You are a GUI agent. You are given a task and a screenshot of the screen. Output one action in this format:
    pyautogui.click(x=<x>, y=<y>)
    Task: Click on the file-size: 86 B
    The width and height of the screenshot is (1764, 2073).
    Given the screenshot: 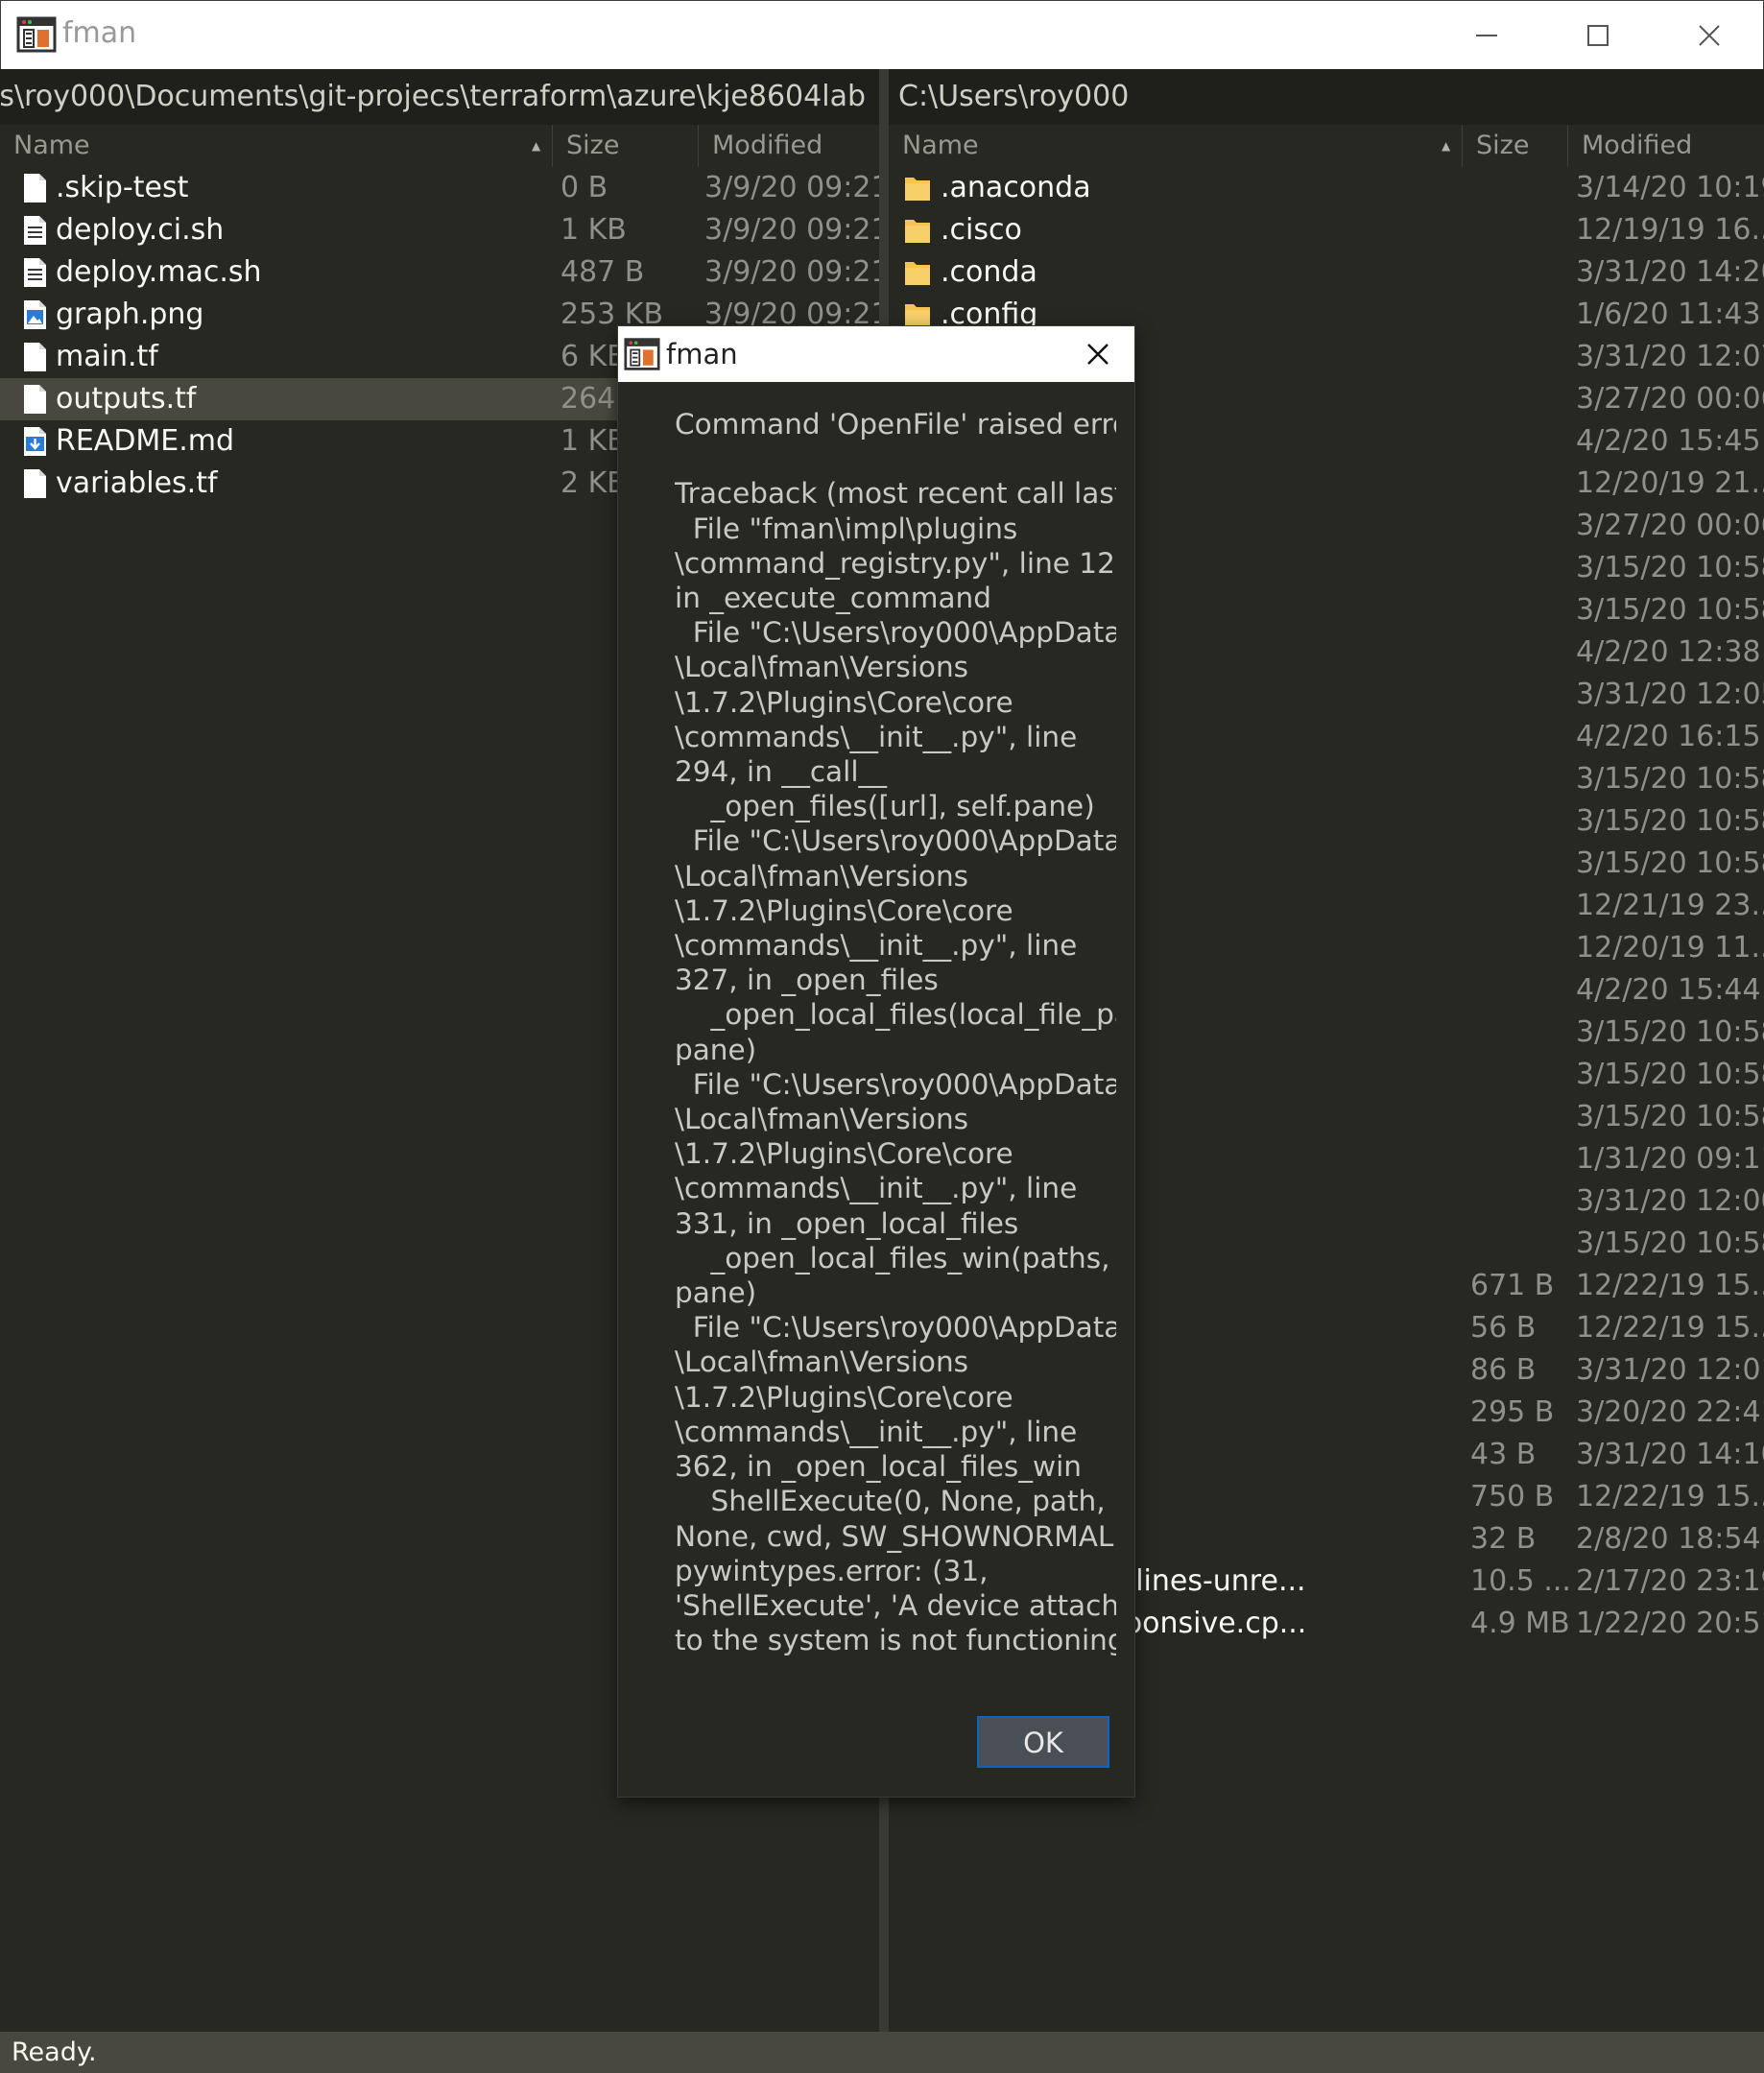 What is the action you would take?
    pyautogui.click(x=1503, y=1370)
    